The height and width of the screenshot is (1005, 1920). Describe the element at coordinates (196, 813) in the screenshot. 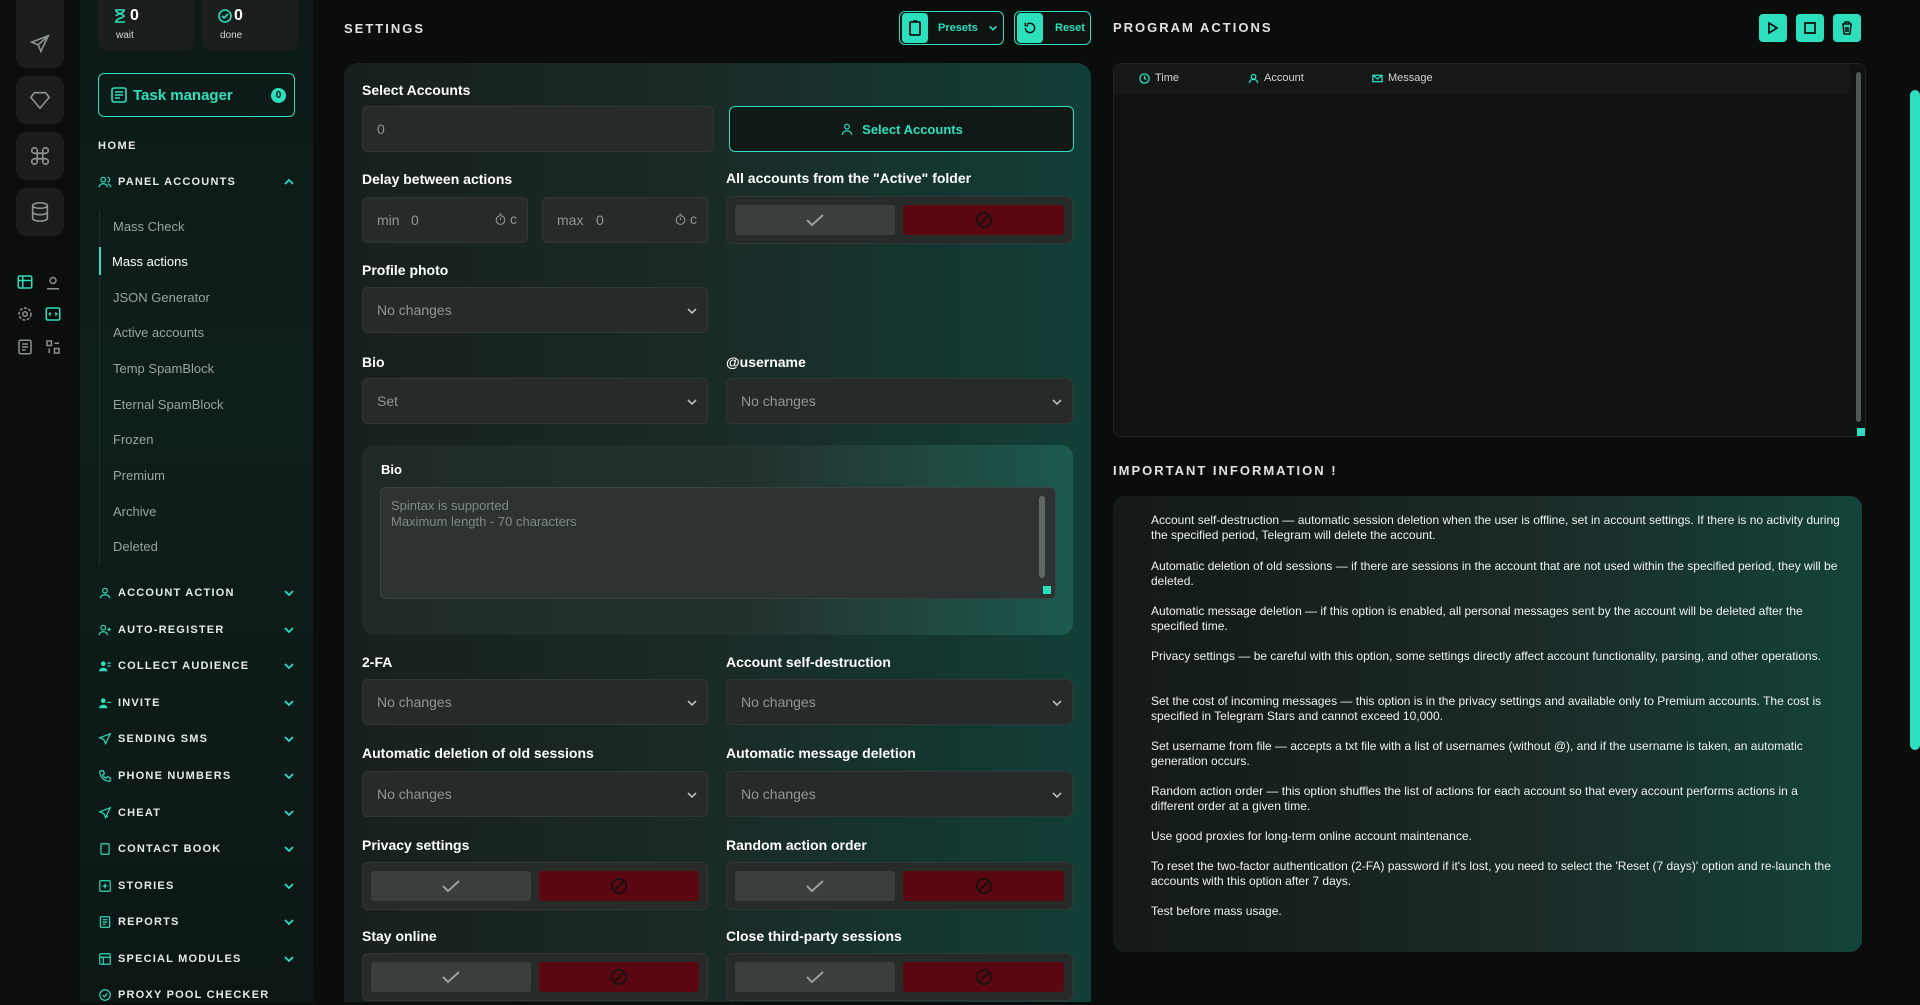

I see `nav-cheat: CHEAT` at that location.